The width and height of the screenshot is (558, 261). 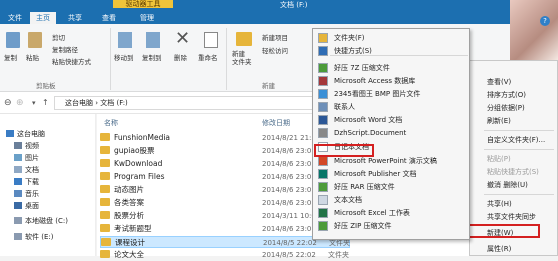 I want to click on copy-icon, so click(x=13, y=40).